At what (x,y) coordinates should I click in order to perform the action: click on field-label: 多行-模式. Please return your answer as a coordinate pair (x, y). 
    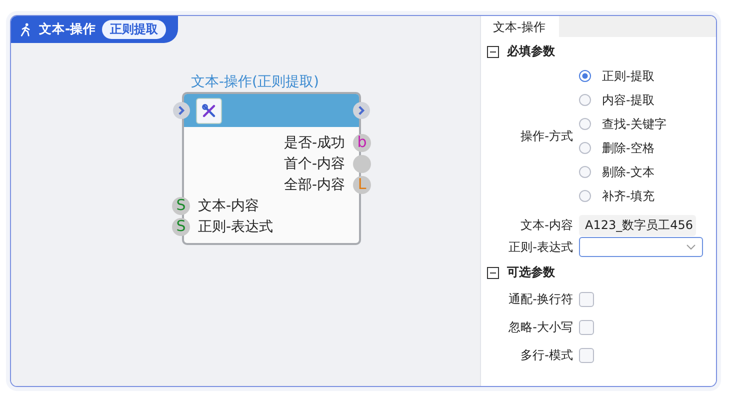
    Looking at the image, I should click on (546, 355).